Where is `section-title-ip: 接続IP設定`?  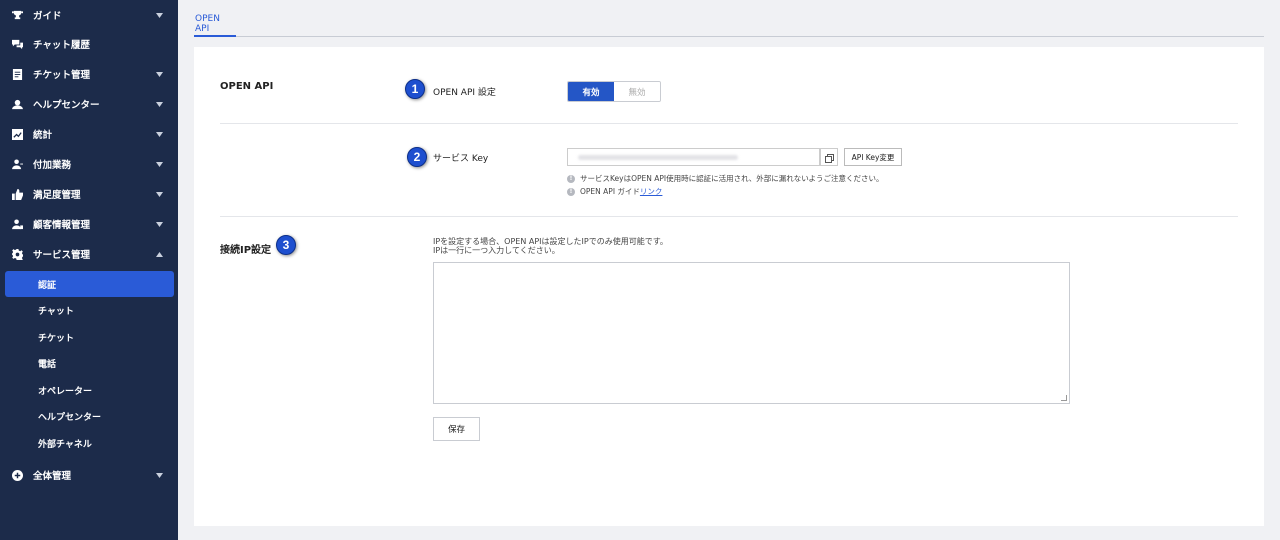
section-title-ip: 接続IP設定 is located at coordinates (246, 250).